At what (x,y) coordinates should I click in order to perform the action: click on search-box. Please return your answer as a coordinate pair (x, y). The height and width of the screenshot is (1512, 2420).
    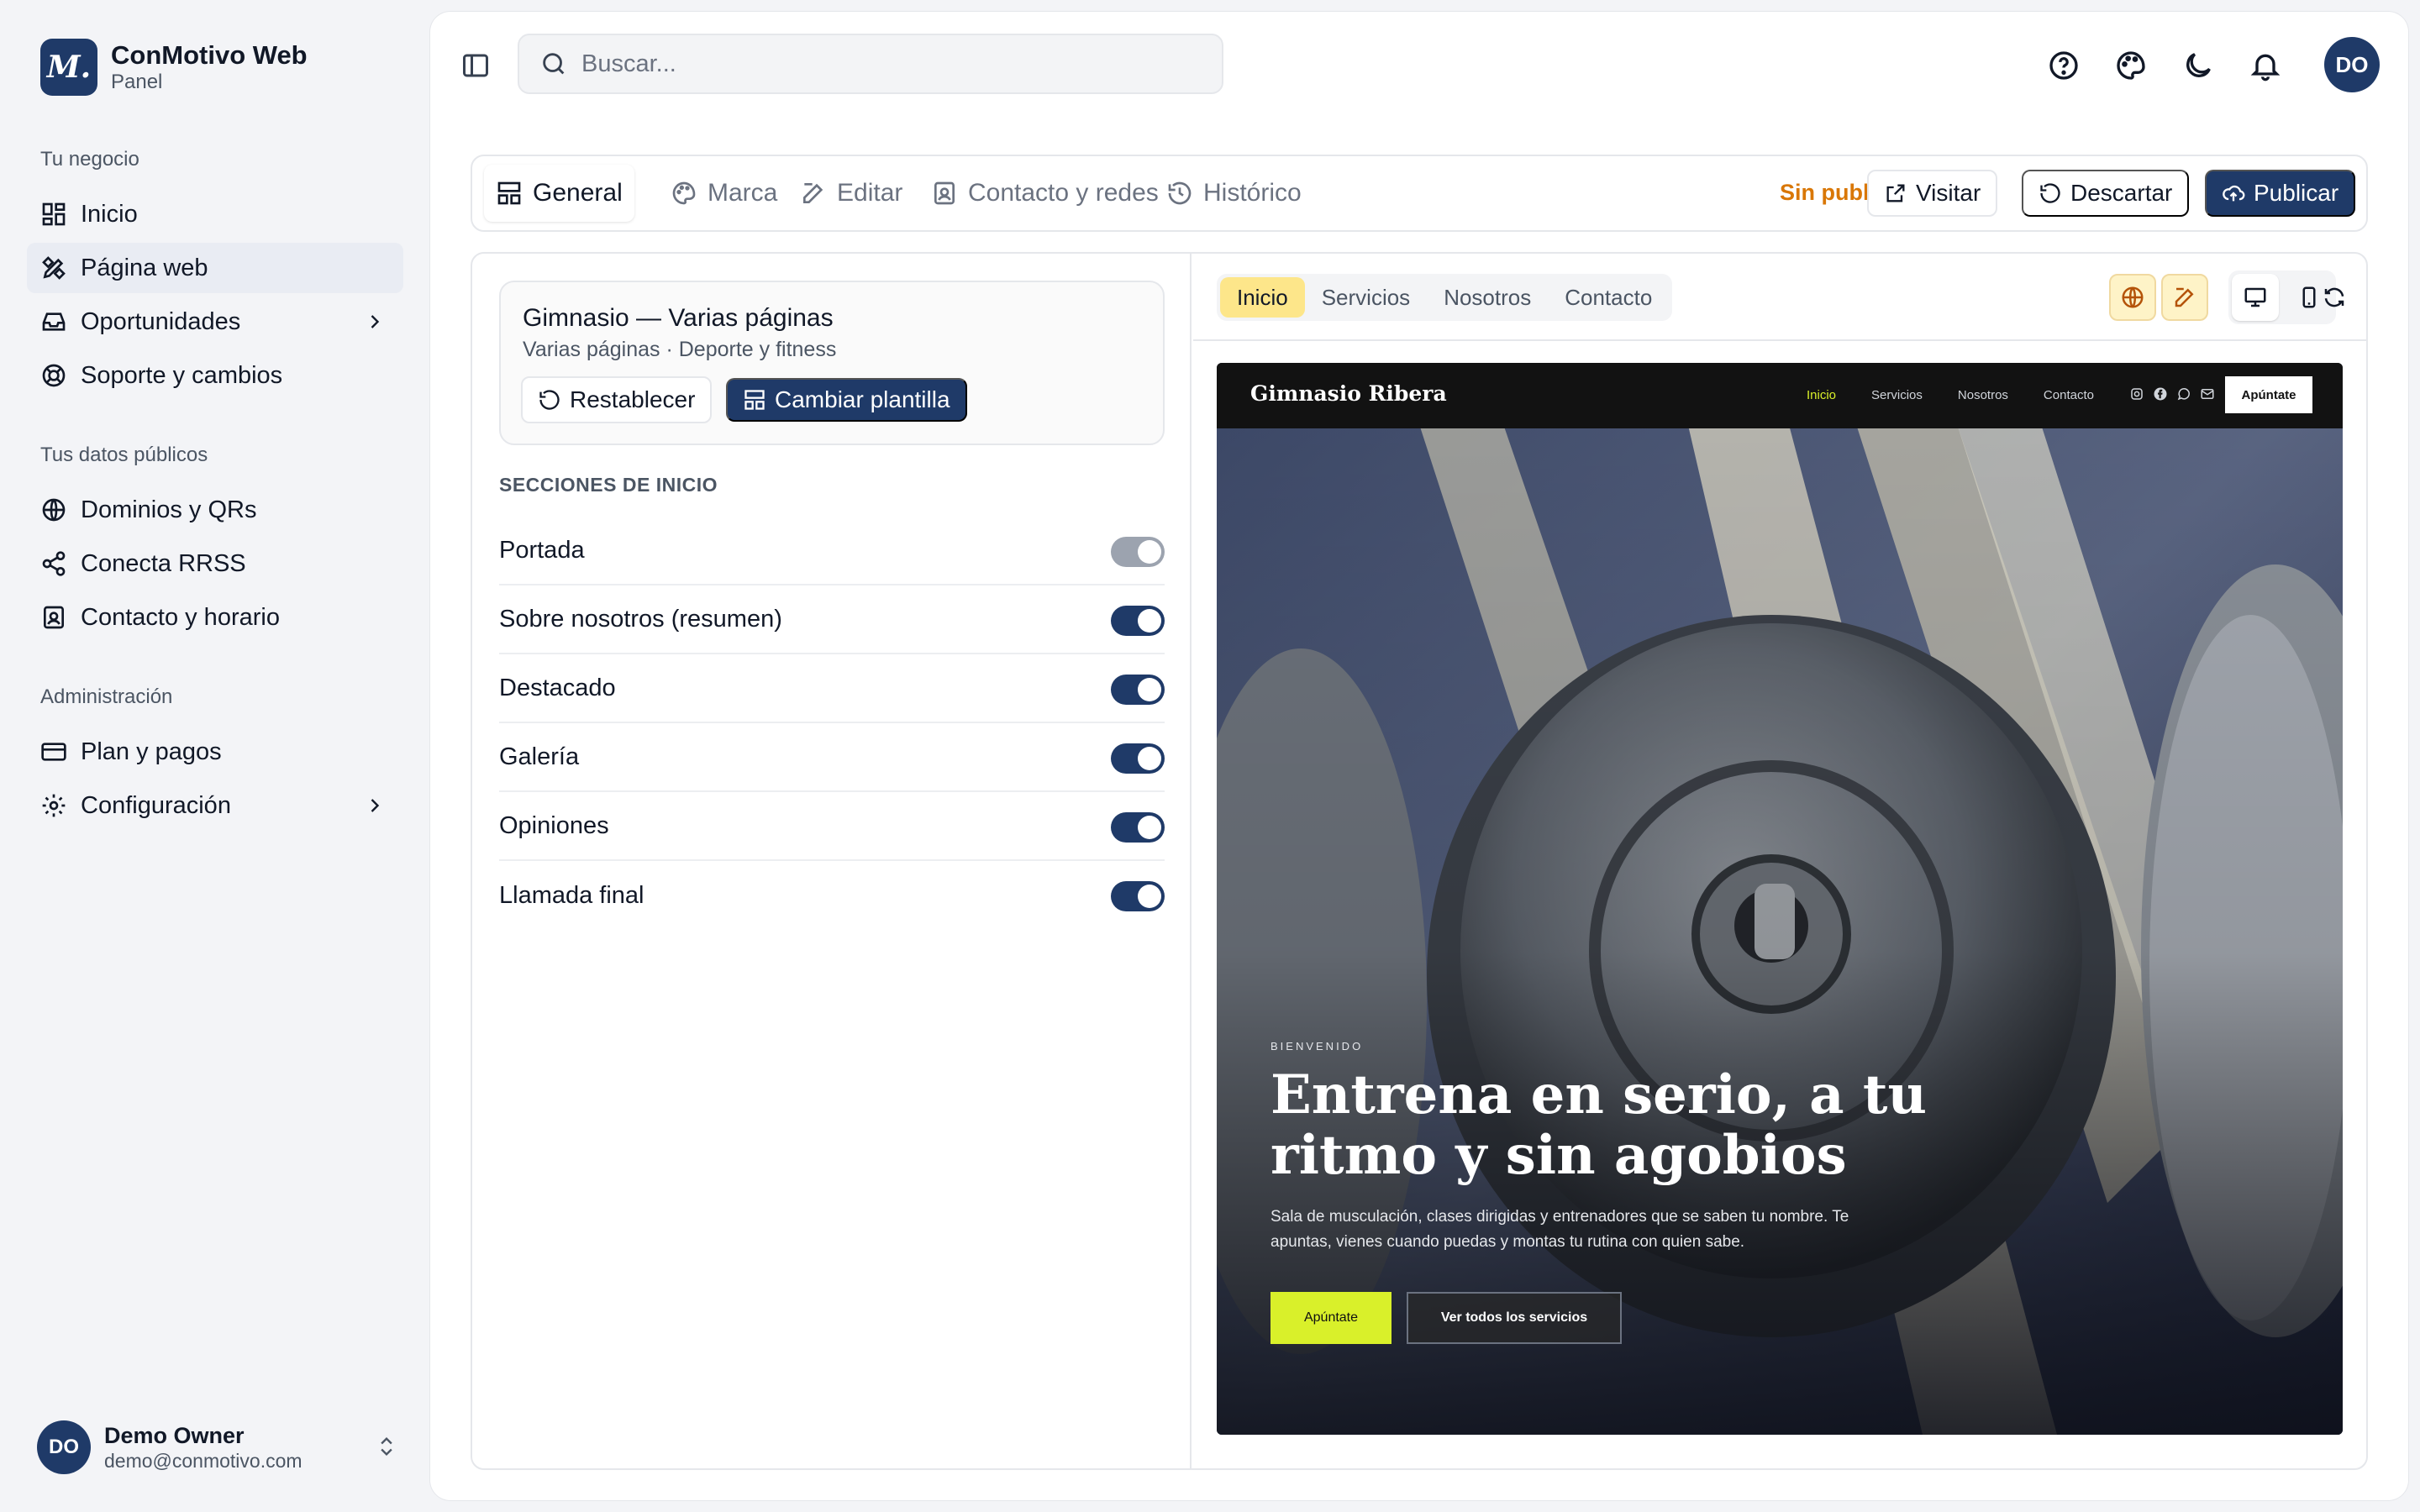
    Looking at the image, I should click on (870, 64).